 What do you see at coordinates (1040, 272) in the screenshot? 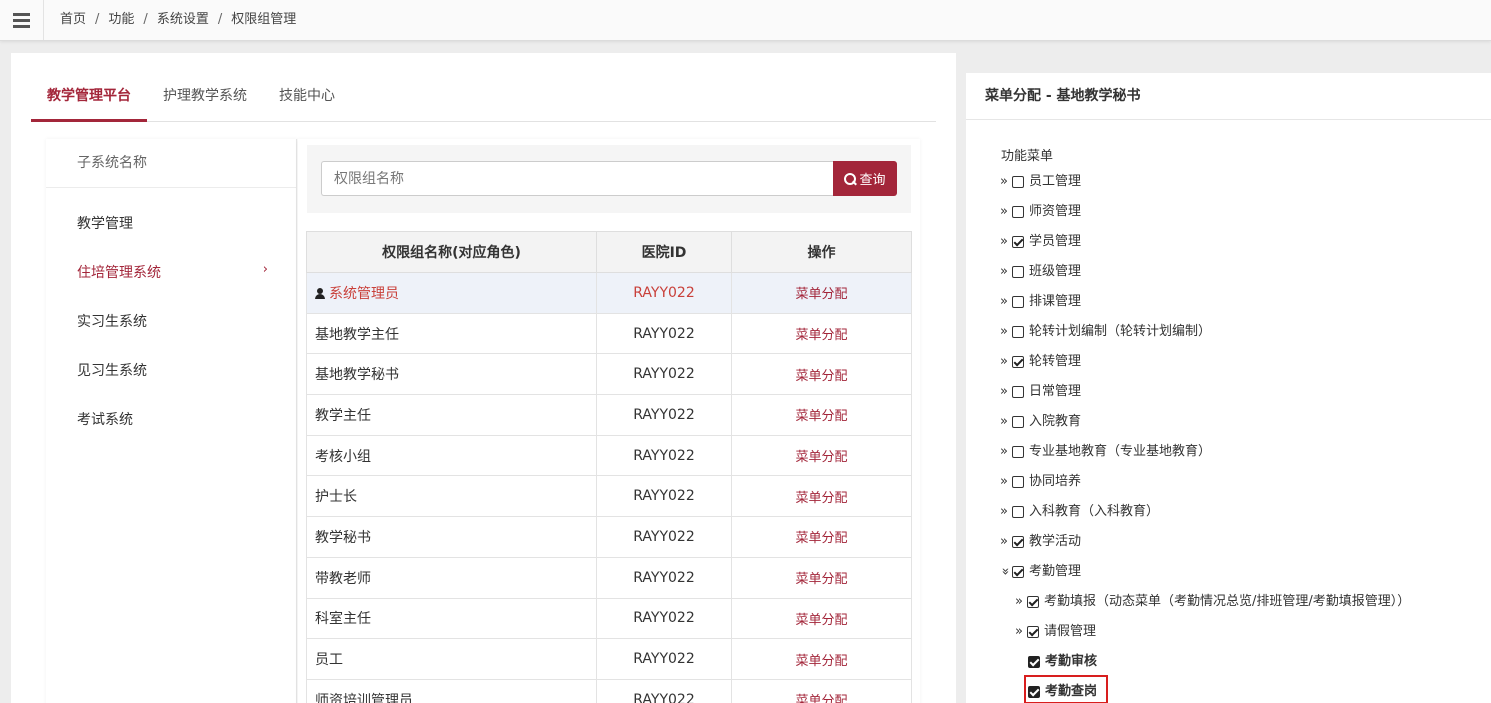
I see `menu-tree-node: » 班级管理` at bounding box center [1040, 272].